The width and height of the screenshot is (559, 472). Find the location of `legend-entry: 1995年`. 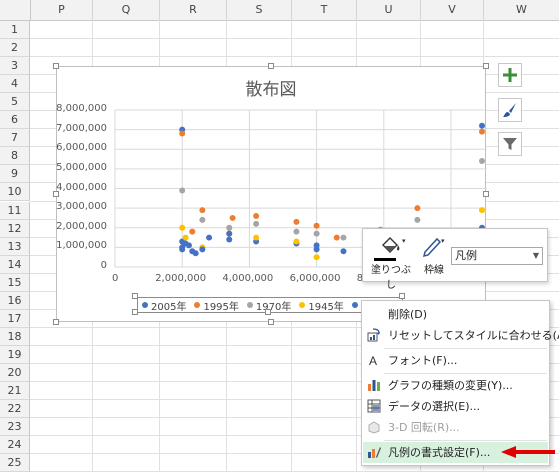

legend-entry: 1995年 is located at coordinates (216, 305).